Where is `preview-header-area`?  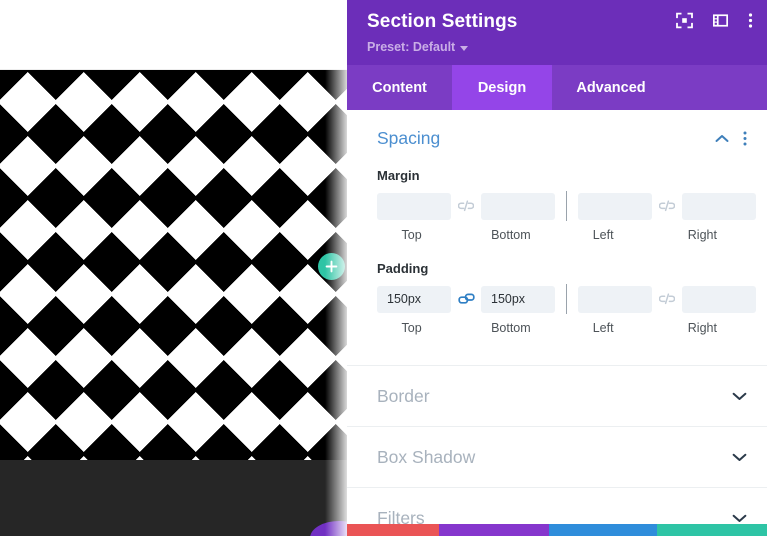
preview-header-area is located at coordinates (173, 35).